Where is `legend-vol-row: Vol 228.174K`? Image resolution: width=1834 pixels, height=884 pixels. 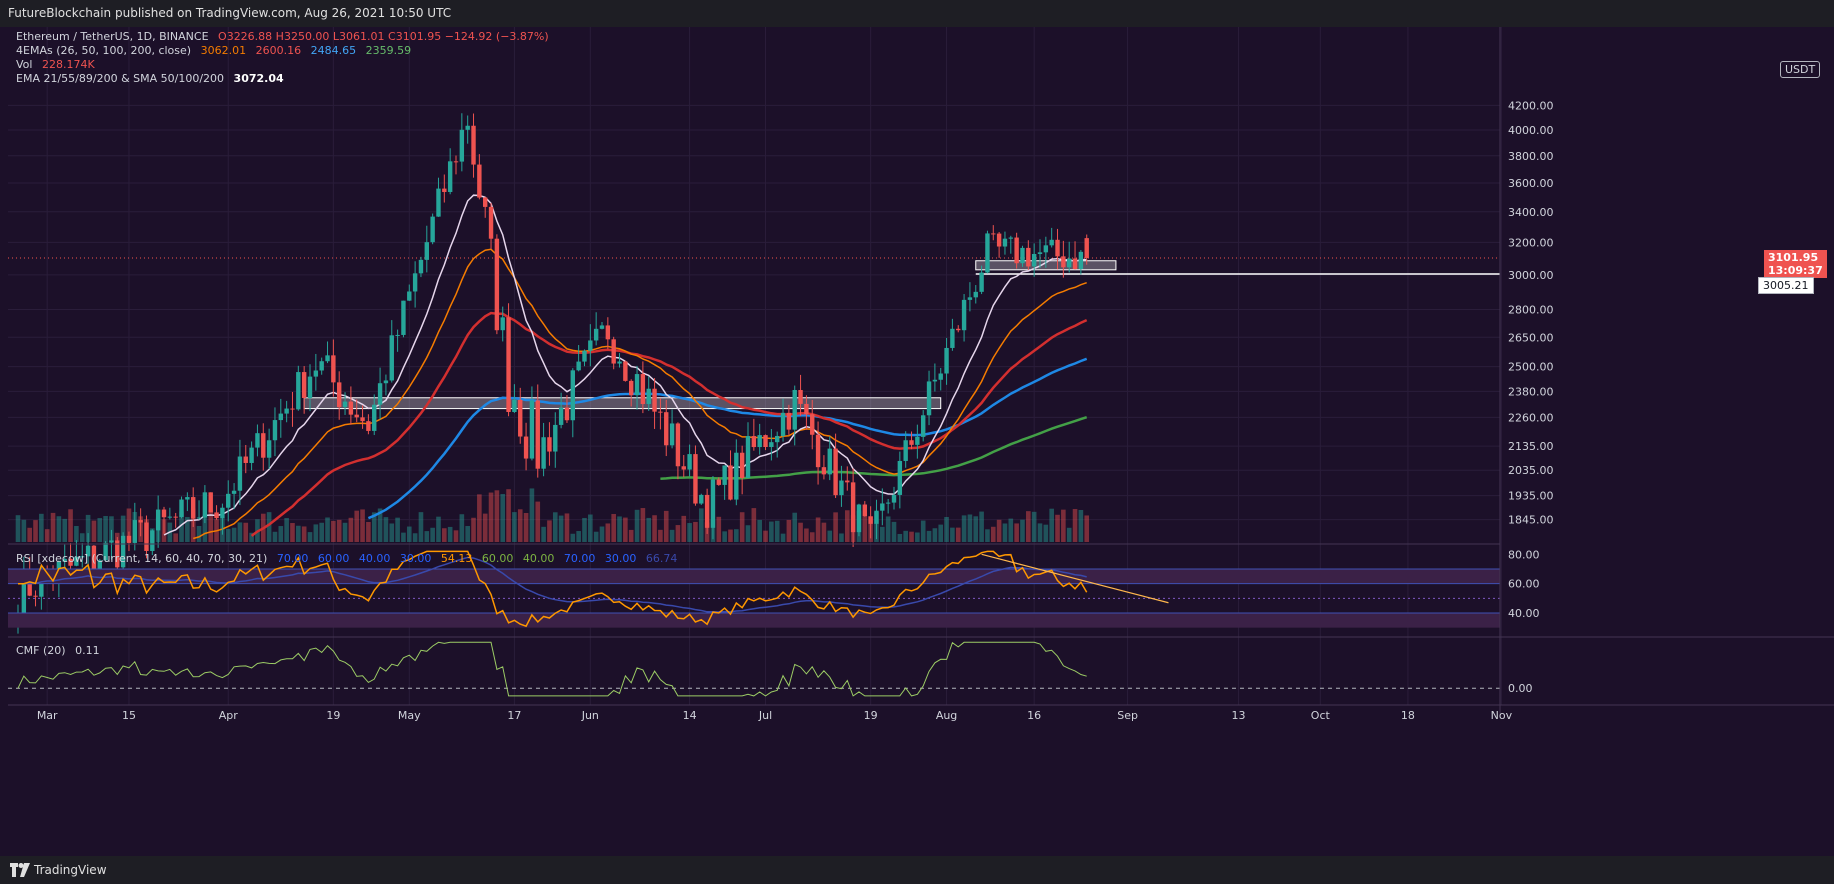 legend-vol-row: Vol 228.174K is located at coordinates (58, 64).